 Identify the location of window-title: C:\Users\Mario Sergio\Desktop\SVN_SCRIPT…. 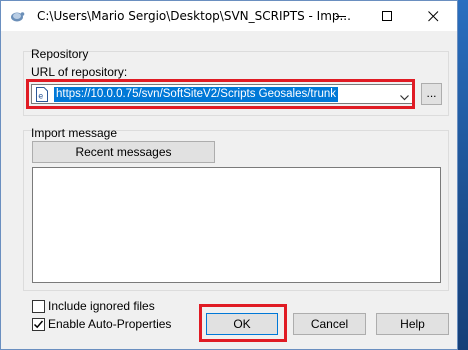
(194, 16).